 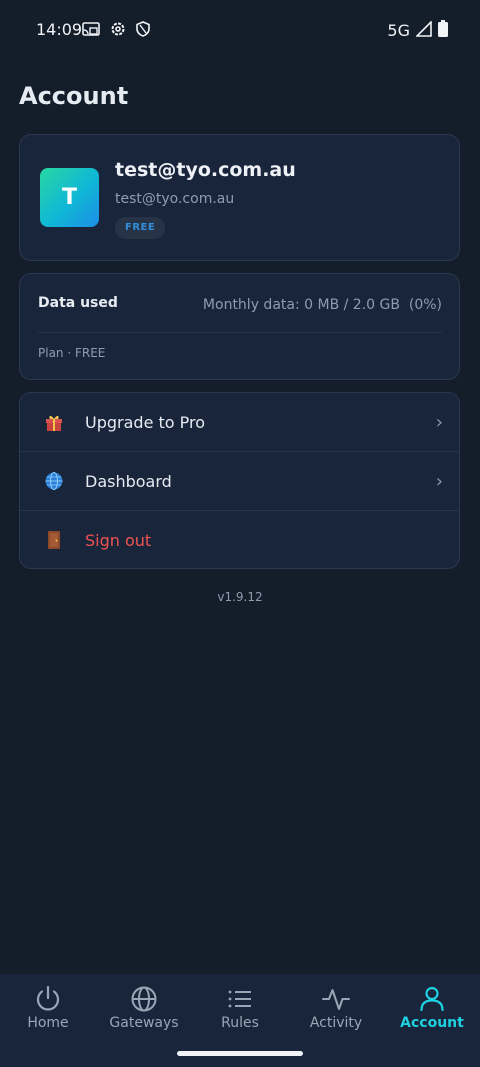 I want to click on status-icons, so click(x=116, y=31).